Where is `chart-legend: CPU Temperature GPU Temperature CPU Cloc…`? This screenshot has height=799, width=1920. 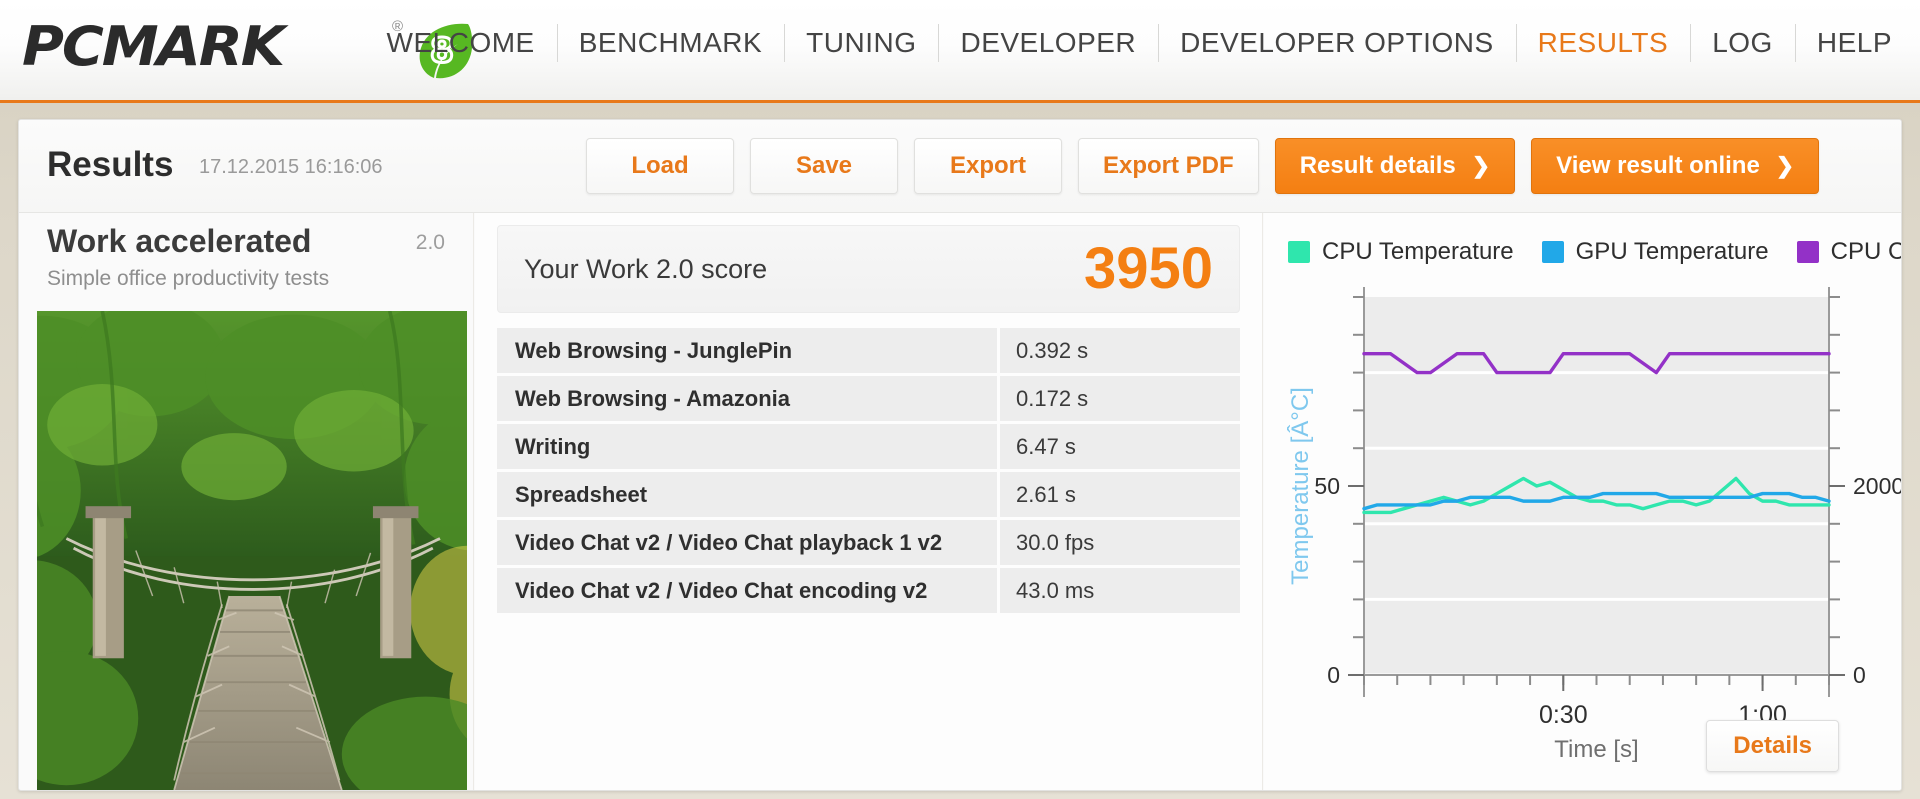 chart-legend: CPU Temperature GPU Temperature CPU Cloc… is located at coordinates (1594, 252).